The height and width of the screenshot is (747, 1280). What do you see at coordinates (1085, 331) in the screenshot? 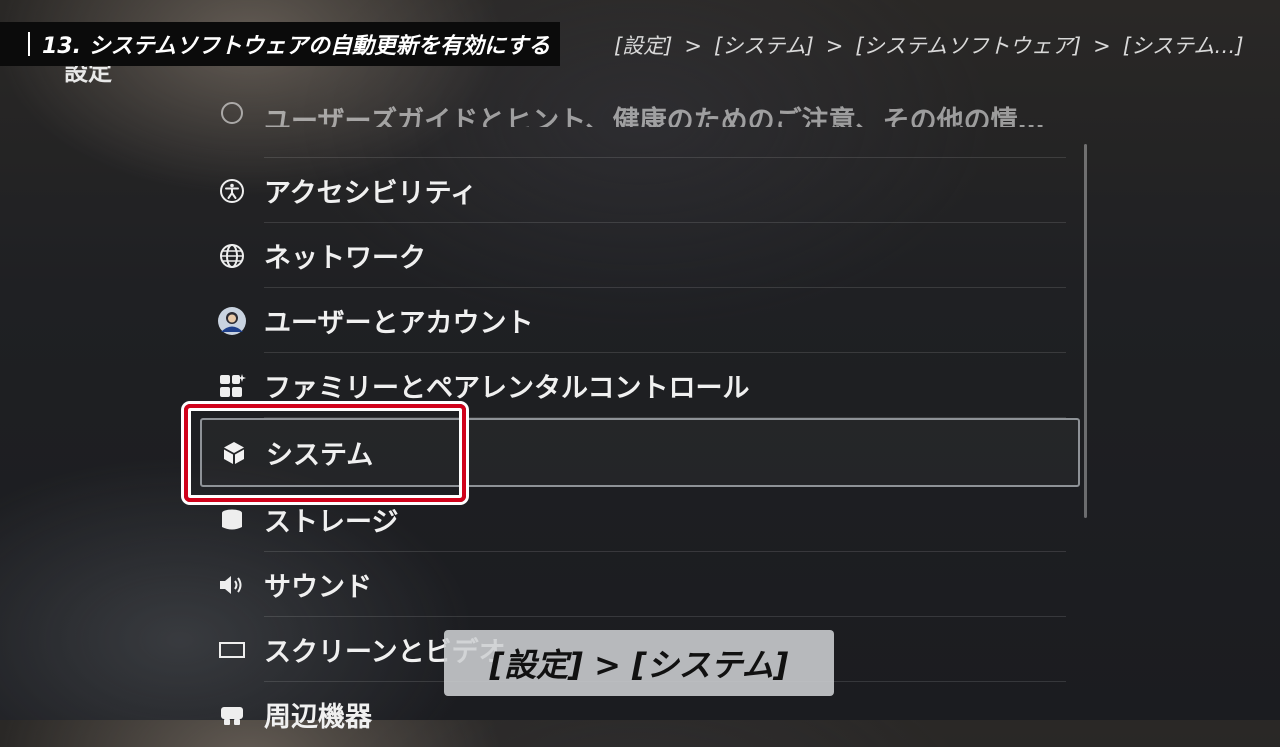
I see `scrollbar` at bounding box center [1085, 331].